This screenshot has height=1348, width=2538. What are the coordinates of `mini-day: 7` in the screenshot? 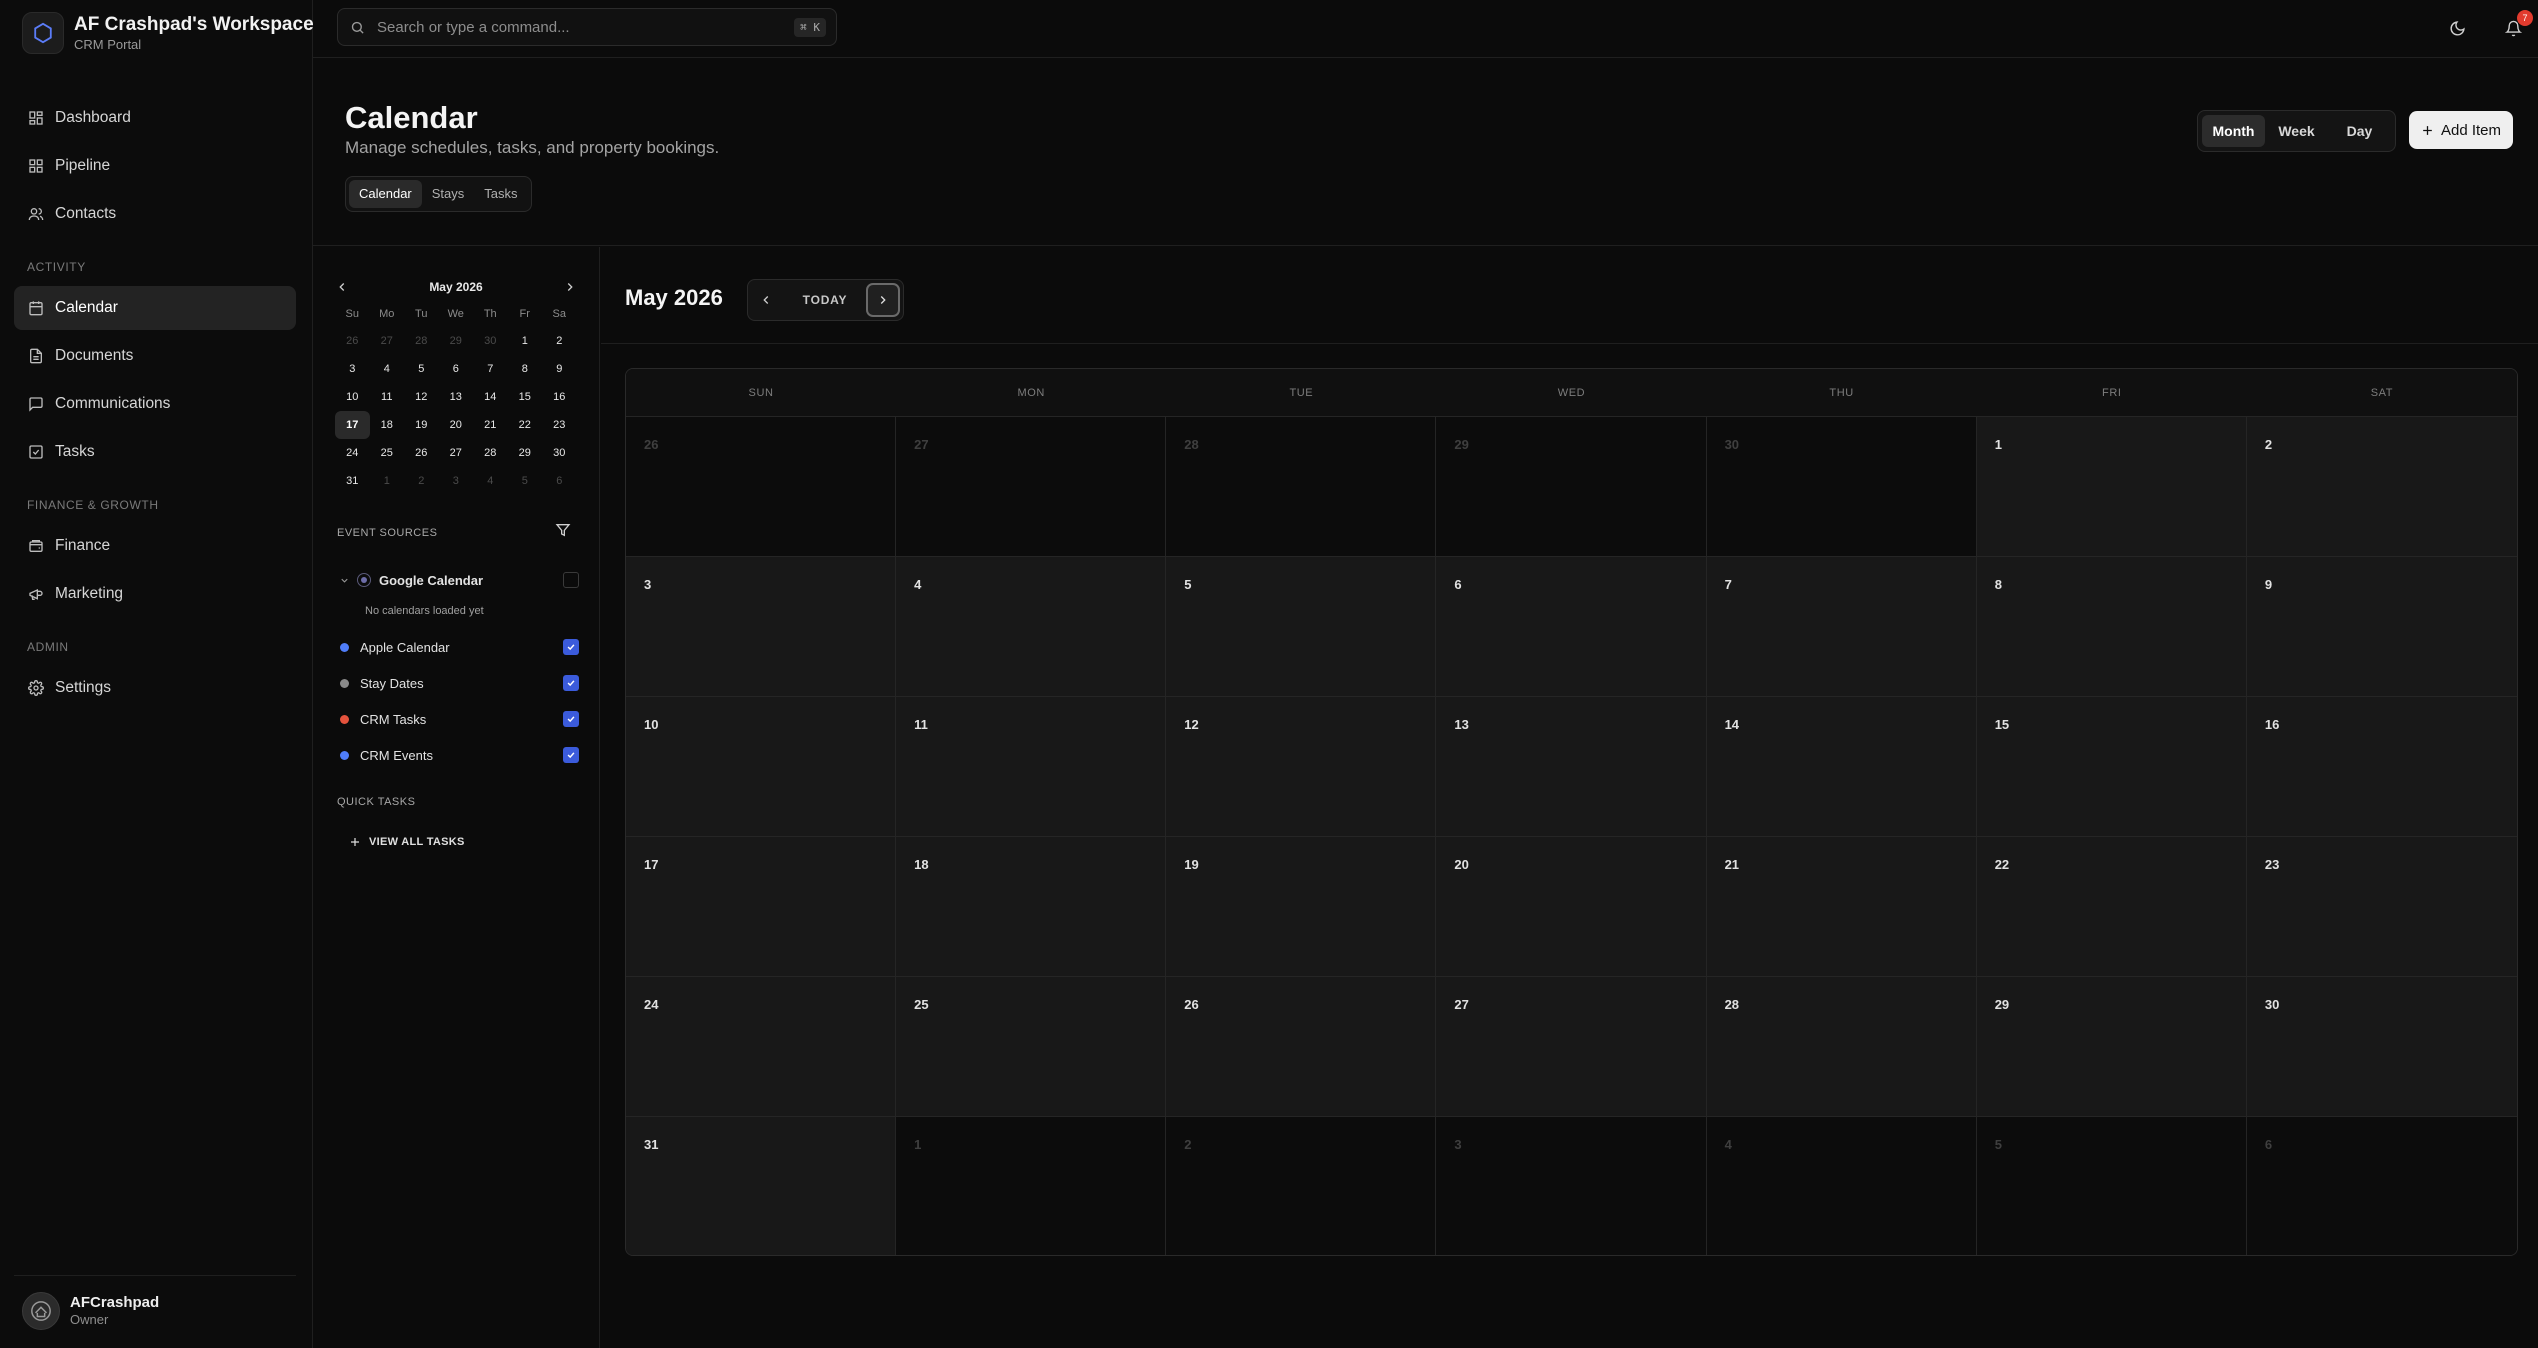 It's located at (490, 369).